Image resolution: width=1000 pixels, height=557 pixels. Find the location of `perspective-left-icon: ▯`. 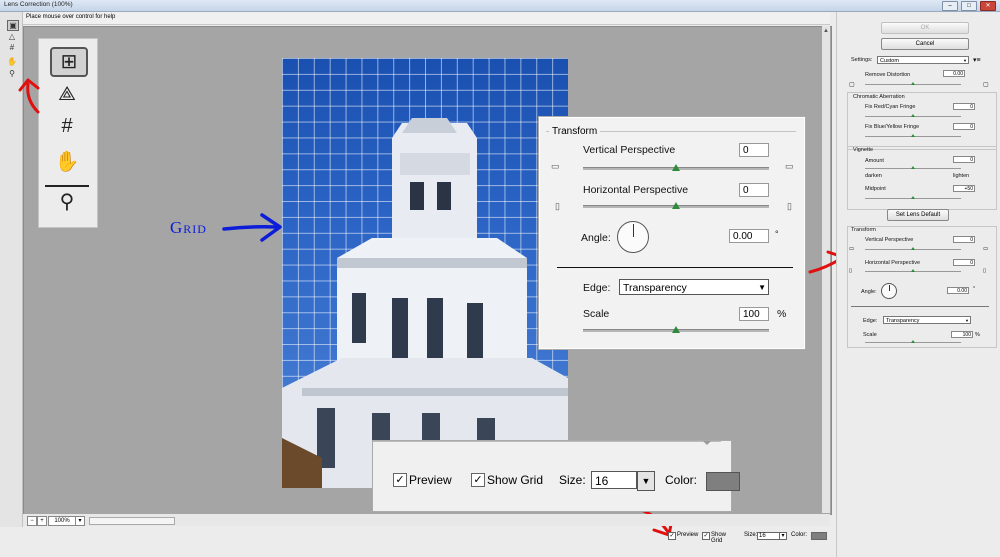

perspective-left-icon: ▯ is located at coordinates (557, 206).